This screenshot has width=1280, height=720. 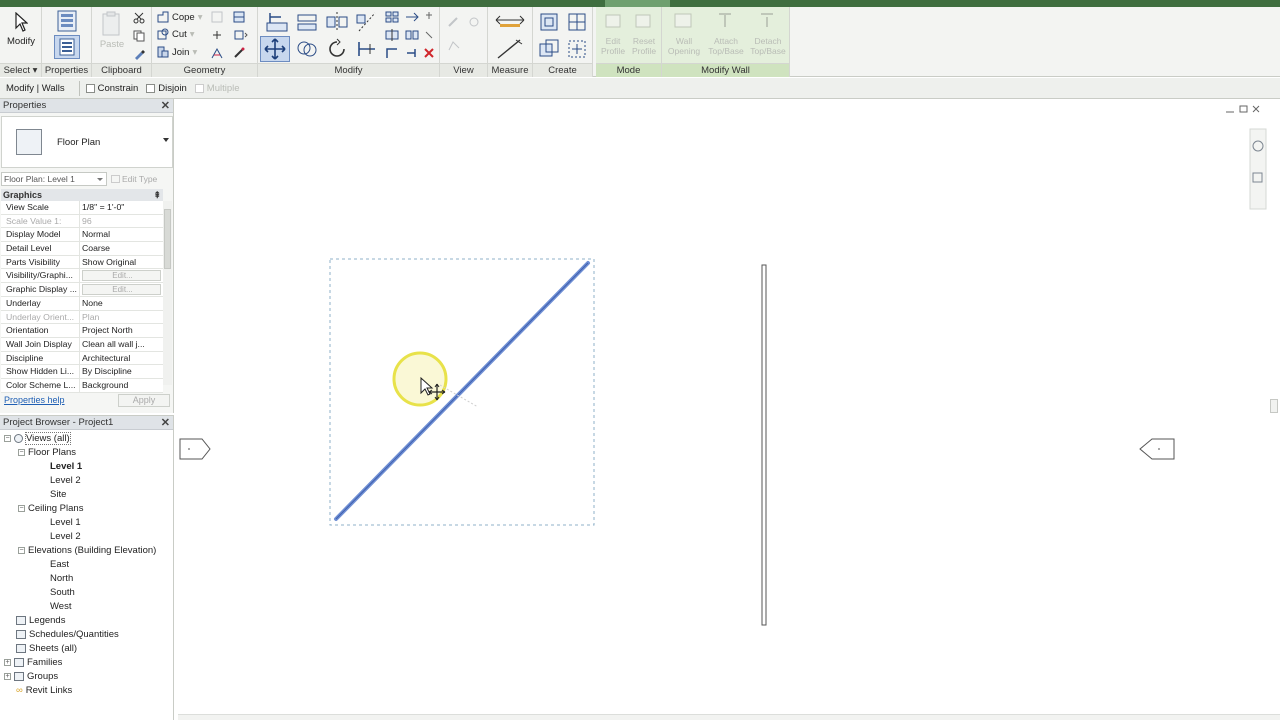 What do you see at coordinates (121, 303) in the screenshot?
I see `property-value: None` at bounding box center [121, 303].